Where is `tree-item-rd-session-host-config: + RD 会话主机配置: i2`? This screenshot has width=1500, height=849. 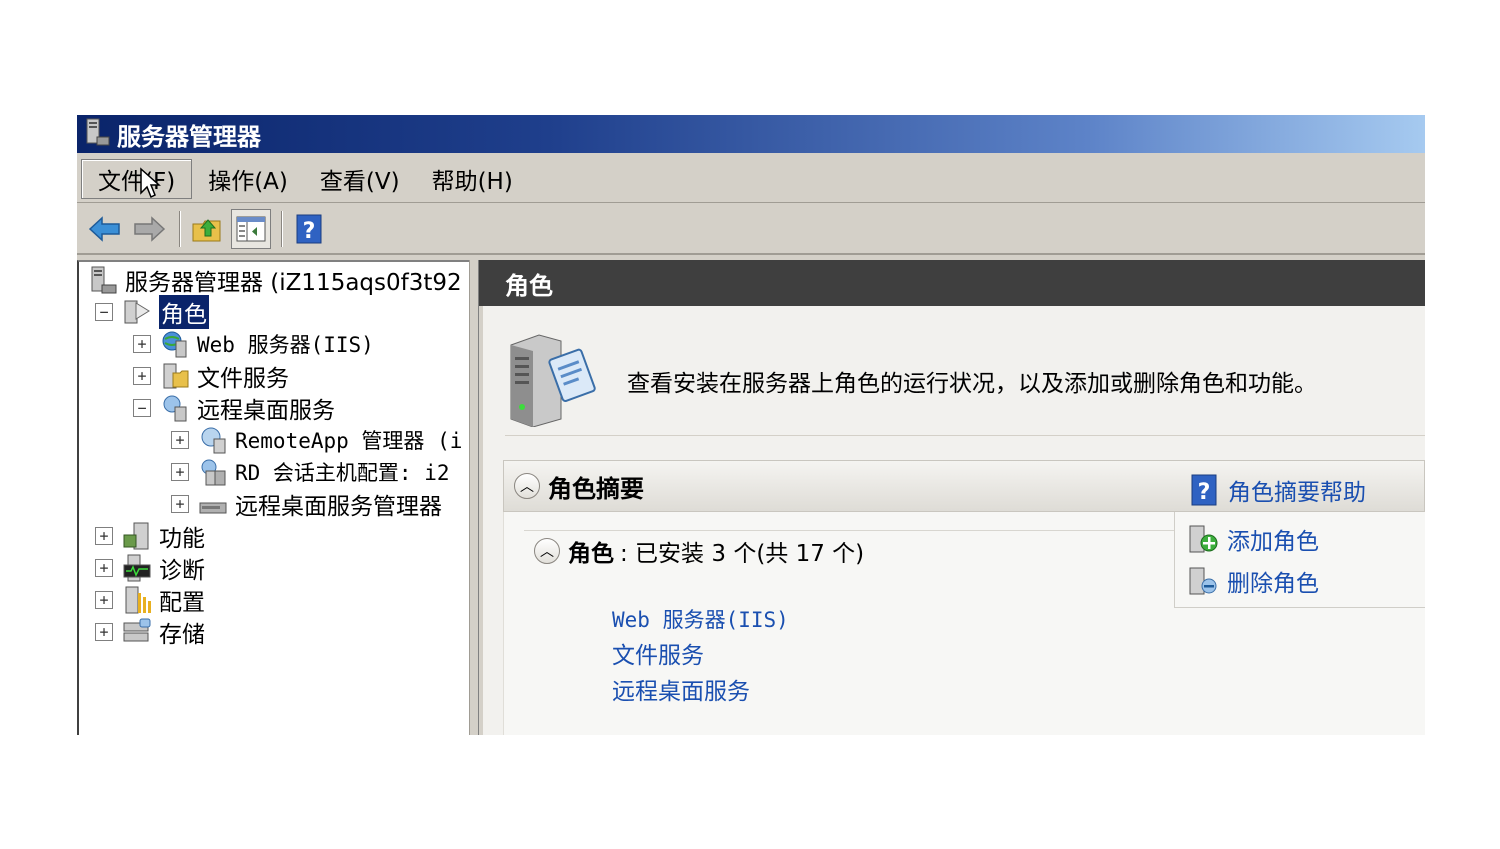 tree-item-rd-session-host-config: + RD 会话主机配置: i2 is located at coordinates (310, 472).